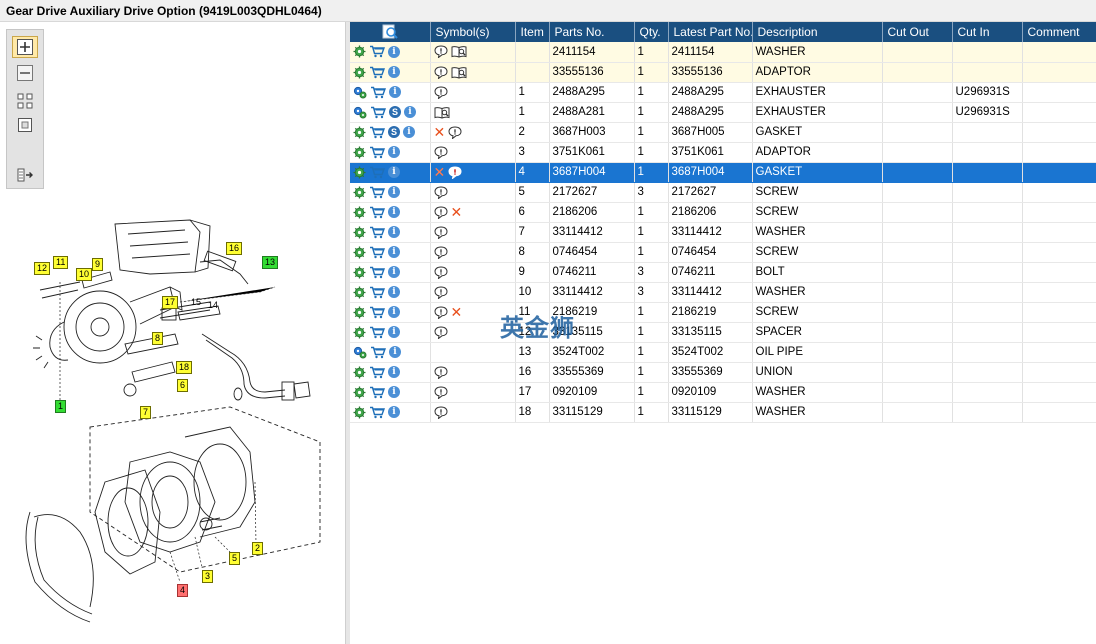 The image size is (1096, 644). Describe the element at coordinates (710, 352) in the screenshot. I see `latest-part-no-cell: 3524T002` at that location.